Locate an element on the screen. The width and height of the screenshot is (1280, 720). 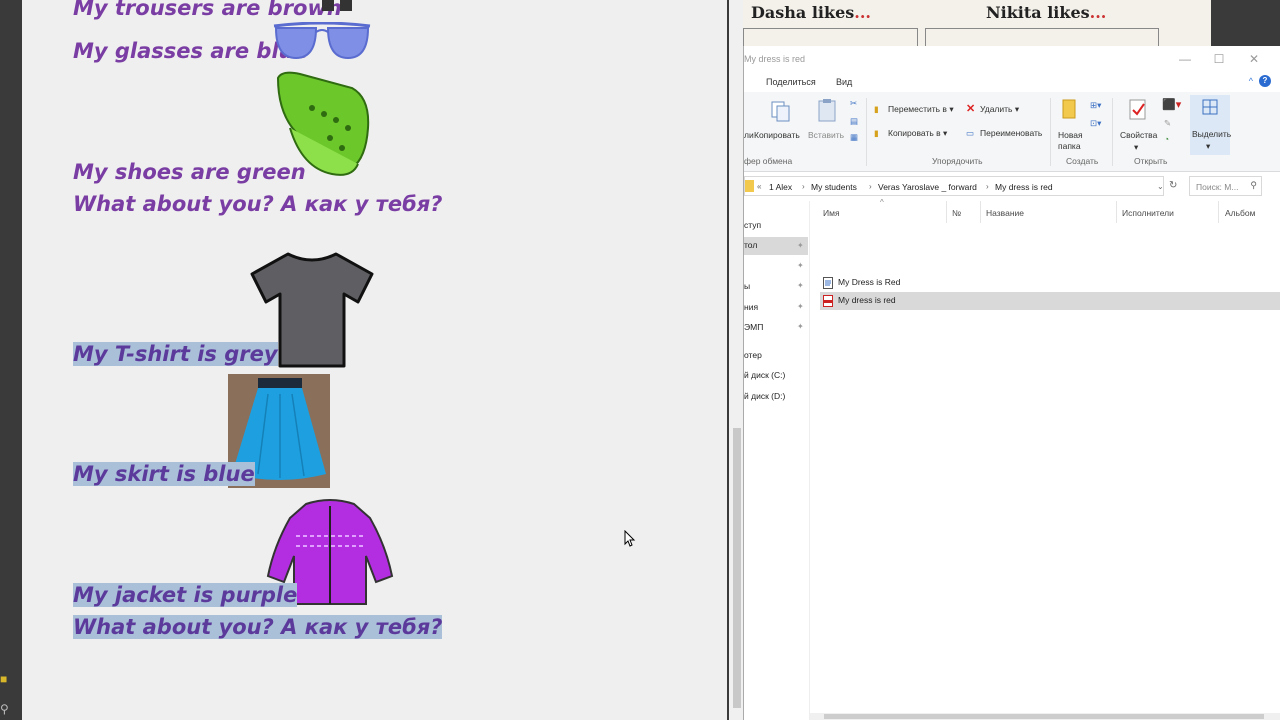
copy-icon is located at coordinates (781, 112).